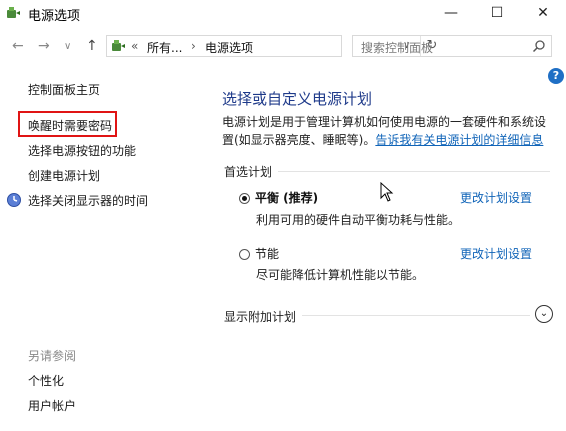 This screenshot has height=431, width=566. What do you see at coordinates (556, 76) in the screenshot?
I see `help-icon: ?` at bounding box center [556, 76].